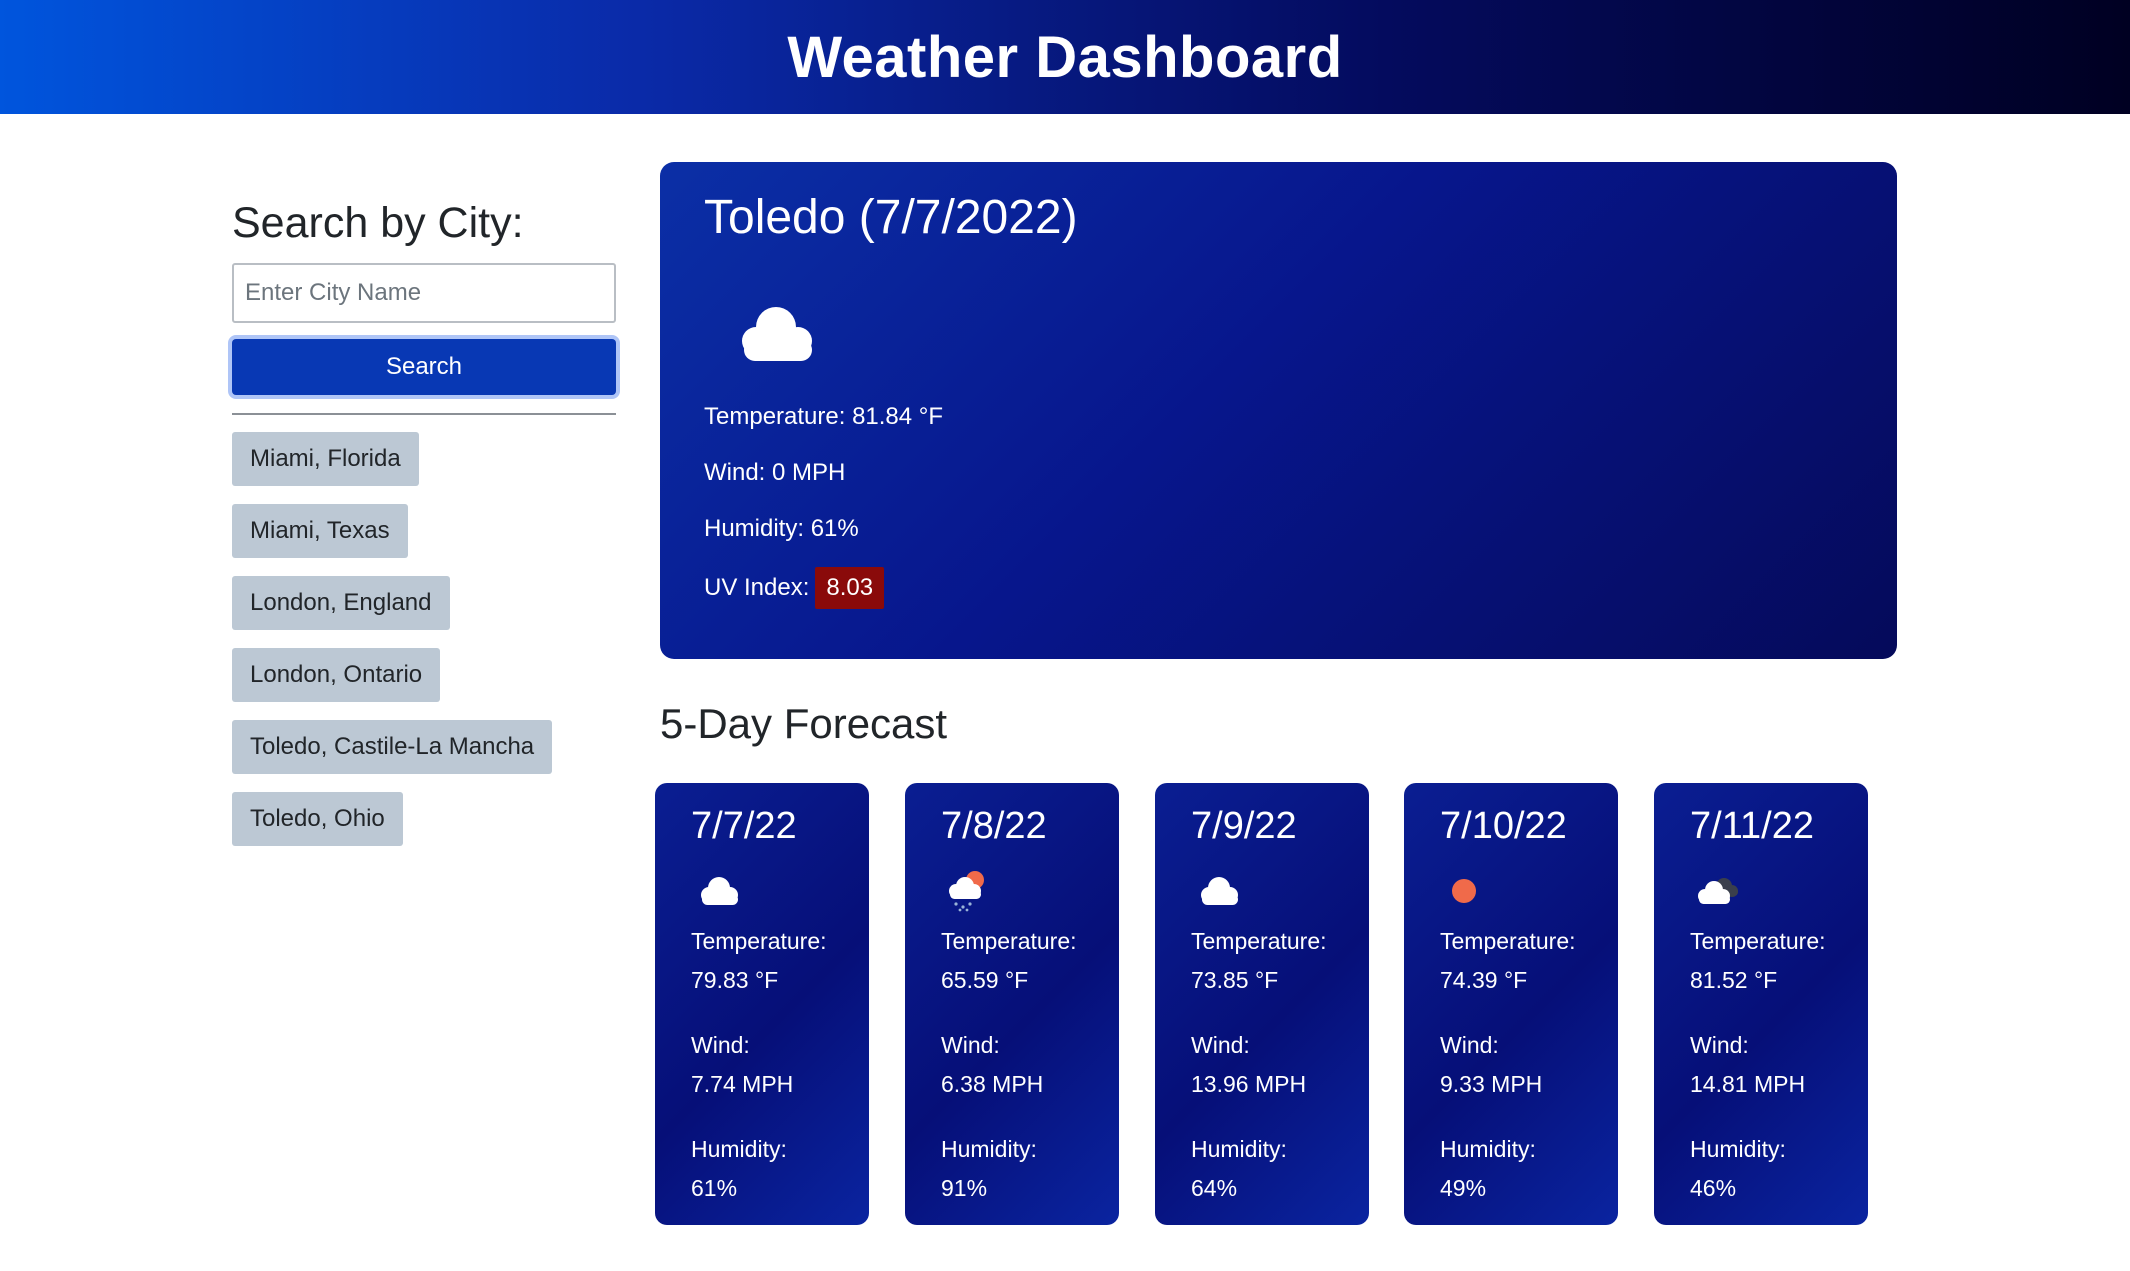 The height and width of the screenshot is (1271, 2130). Describe the element at coordinates (1484, 980) in the screenshot. I see `forecast-temp: 74.39 °F` at that location.